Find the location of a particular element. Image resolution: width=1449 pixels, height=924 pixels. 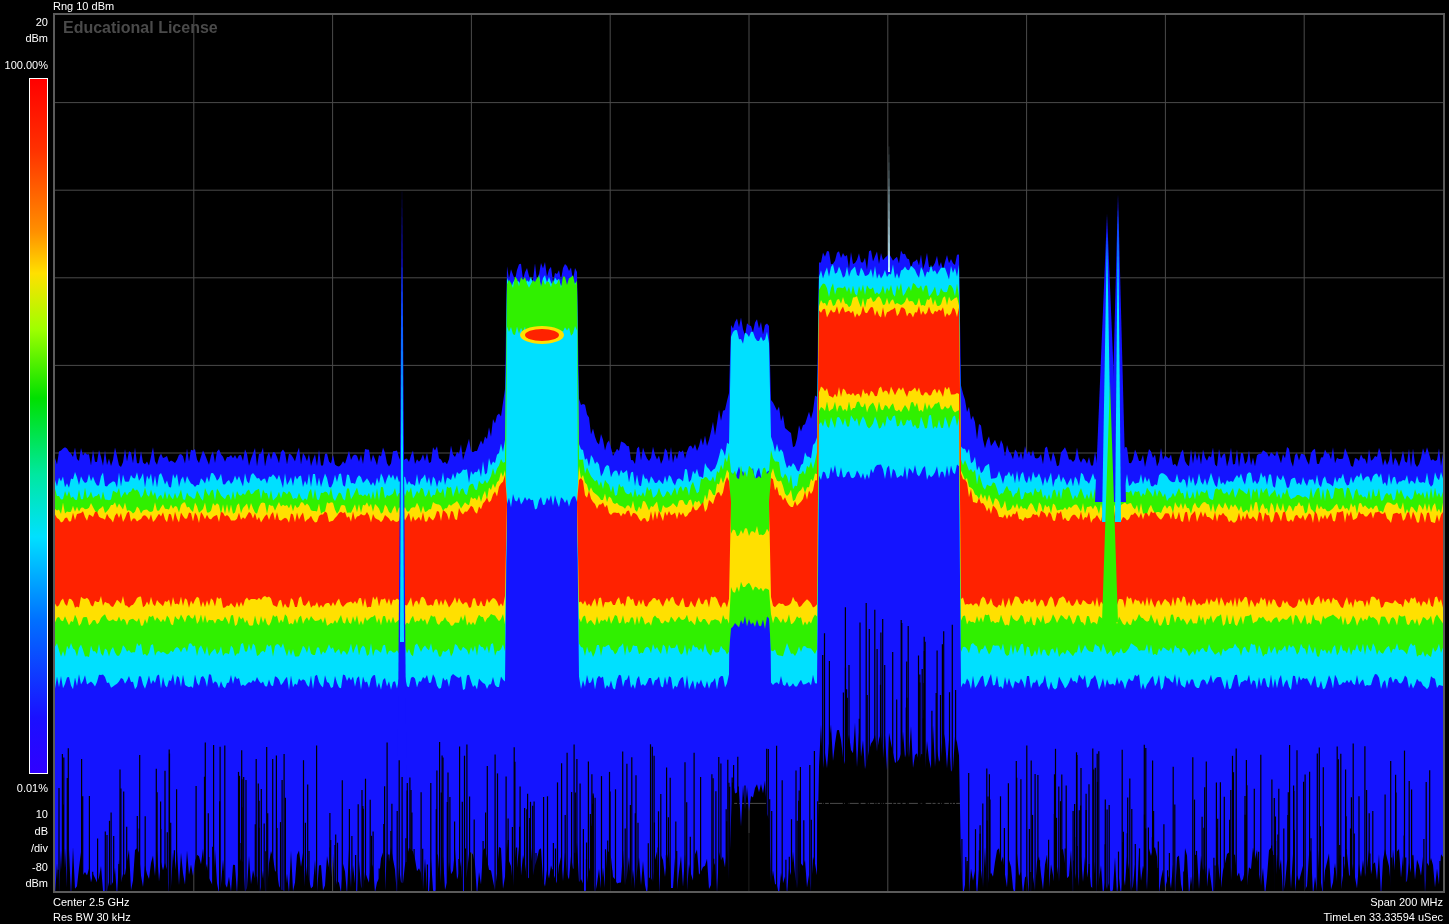

color-scale-max: 100.00% is located at coordinates (26, 65).